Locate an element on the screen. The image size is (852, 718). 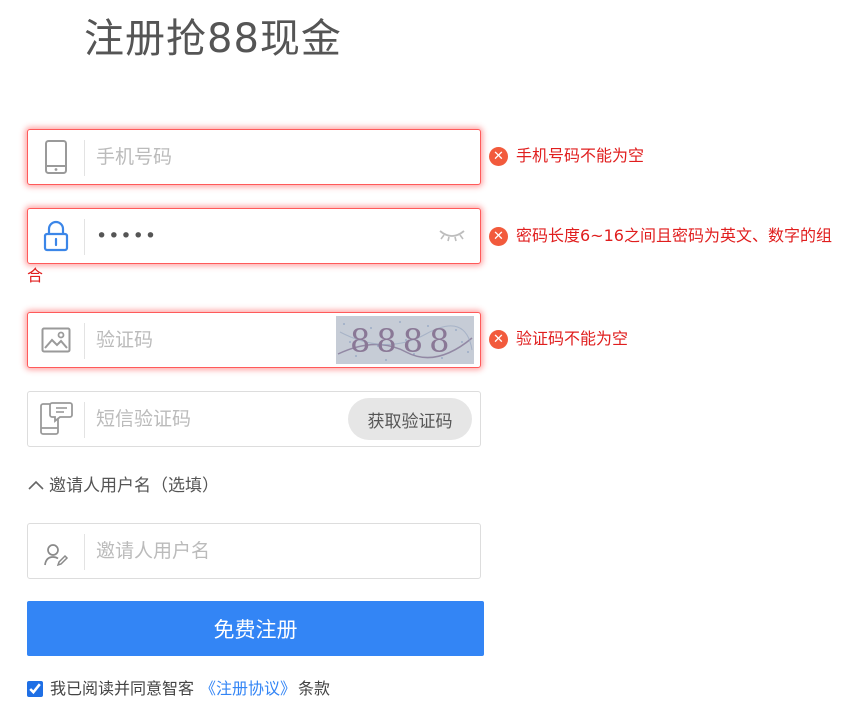
invite-field is located at coordinates (254, 551).